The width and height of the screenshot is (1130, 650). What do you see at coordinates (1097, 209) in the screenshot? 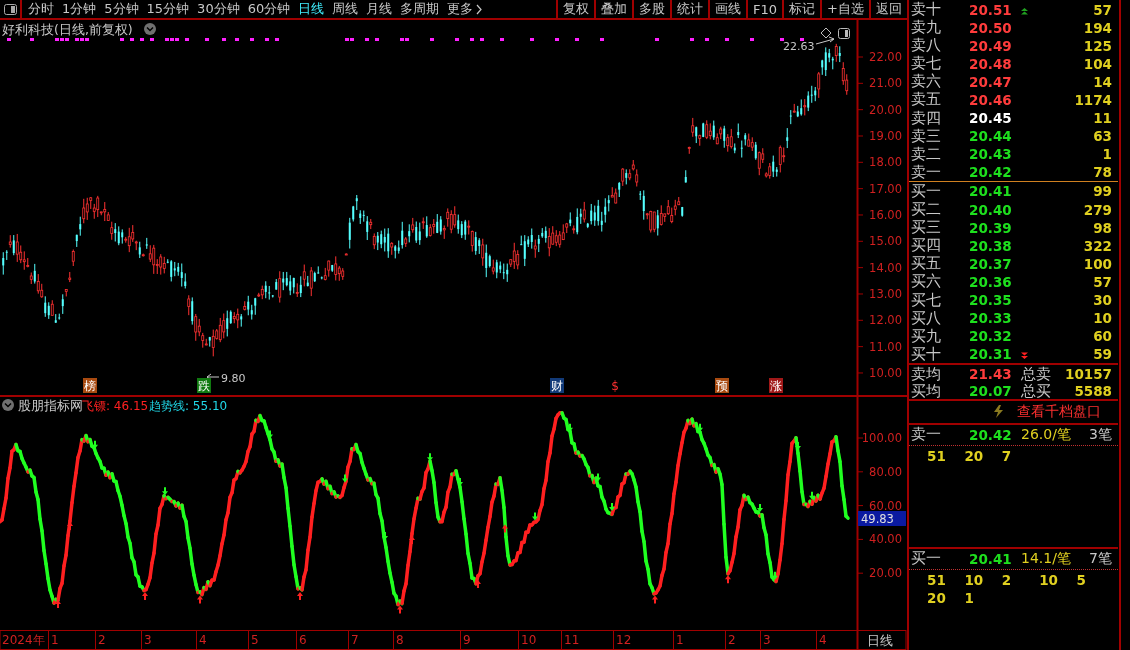
I see `volume-value: 279` at bounding box center [1097, 209].